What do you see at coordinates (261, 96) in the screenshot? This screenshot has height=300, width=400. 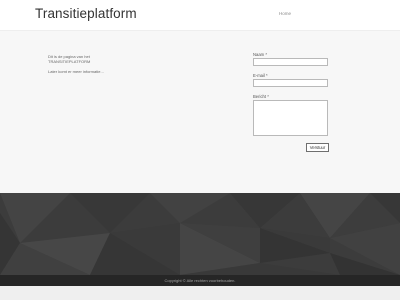 I see `message-label: Bericht *` at bounding box center [261, 96].